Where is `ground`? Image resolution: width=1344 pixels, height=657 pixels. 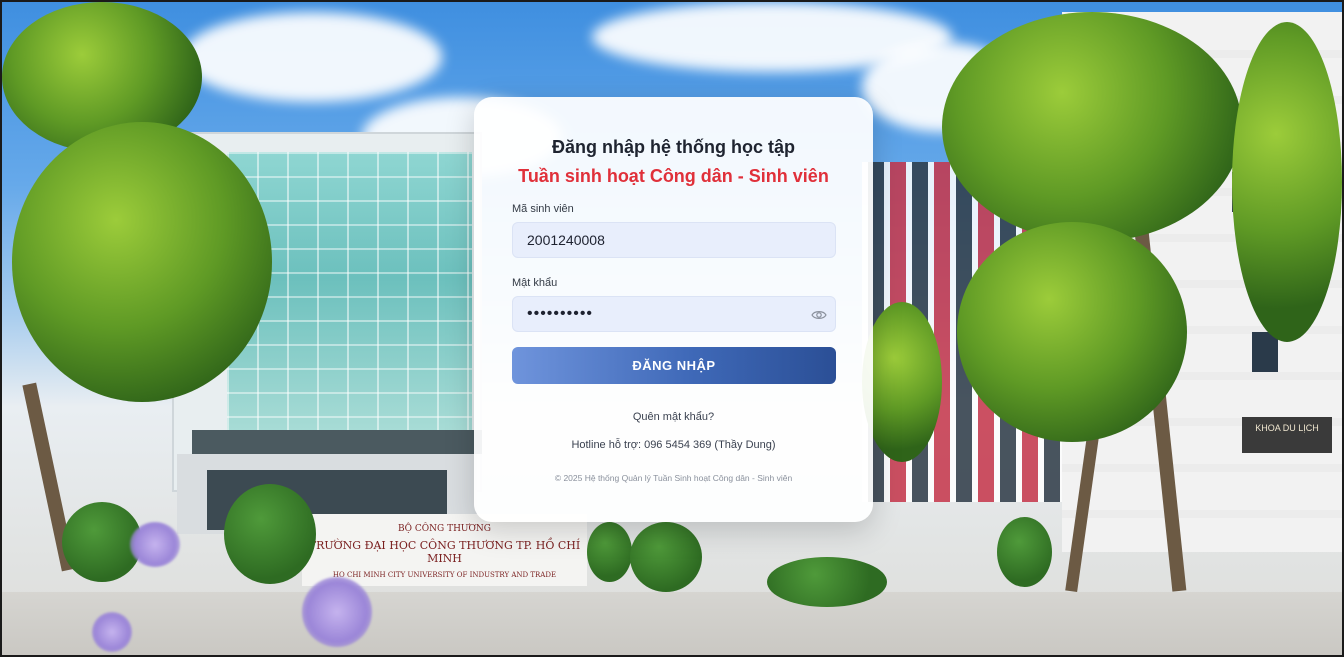 ground is located at coordinates (672, 623).